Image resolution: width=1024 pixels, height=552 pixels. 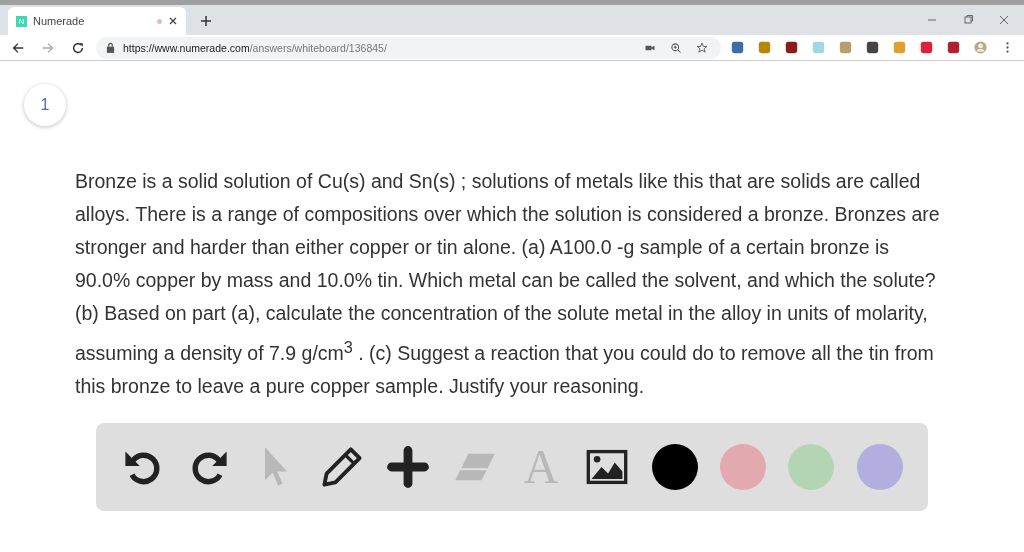 What do you see at coordinates (45, 105) in the screenshot?
I see `step-number: 1` at bounding box center [45, 105].